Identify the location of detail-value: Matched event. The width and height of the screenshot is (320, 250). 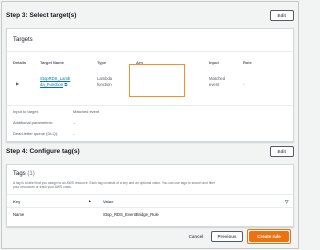
(86, 111).